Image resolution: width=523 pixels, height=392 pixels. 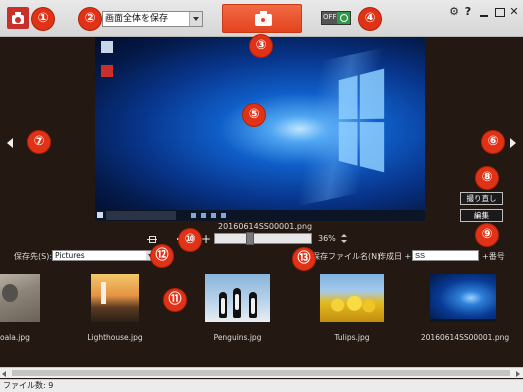 I want to click on annotation-marker: ⑩, so click(x=190, y=240).